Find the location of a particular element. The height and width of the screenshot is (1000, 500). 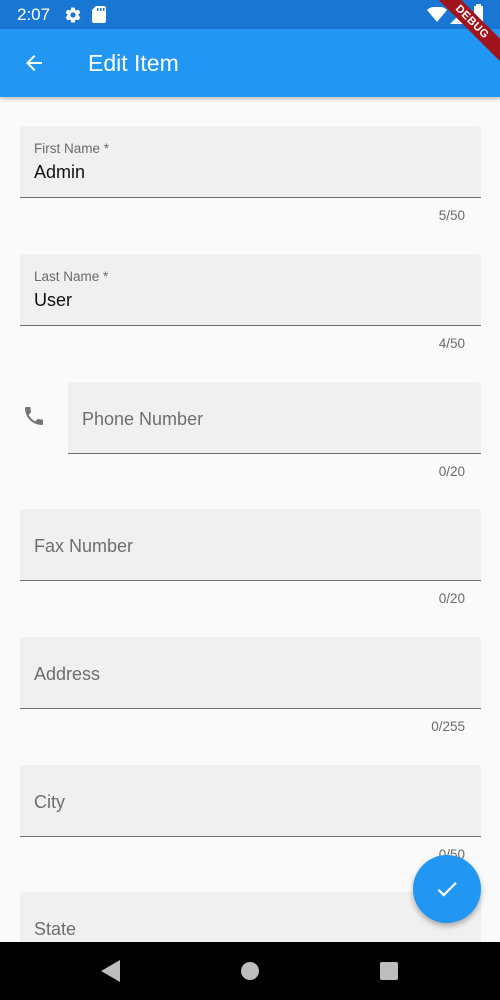

last-name-value: User is located at coordinates (53, 300).